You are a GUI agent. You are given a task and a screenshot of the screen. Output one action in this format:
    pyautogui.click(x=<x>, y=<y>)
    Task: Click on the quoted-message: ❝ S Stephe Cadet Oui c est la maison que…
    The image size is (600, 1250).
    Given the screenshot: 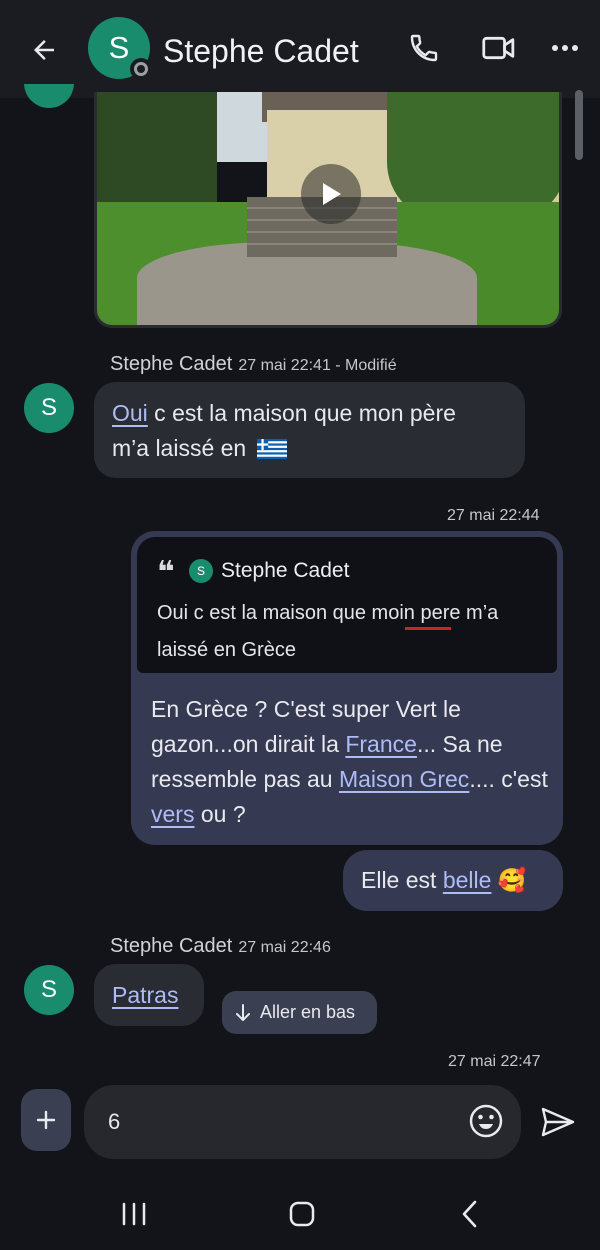 What is the action you would take?
    pyautogui.click(x=347, y=605)
    